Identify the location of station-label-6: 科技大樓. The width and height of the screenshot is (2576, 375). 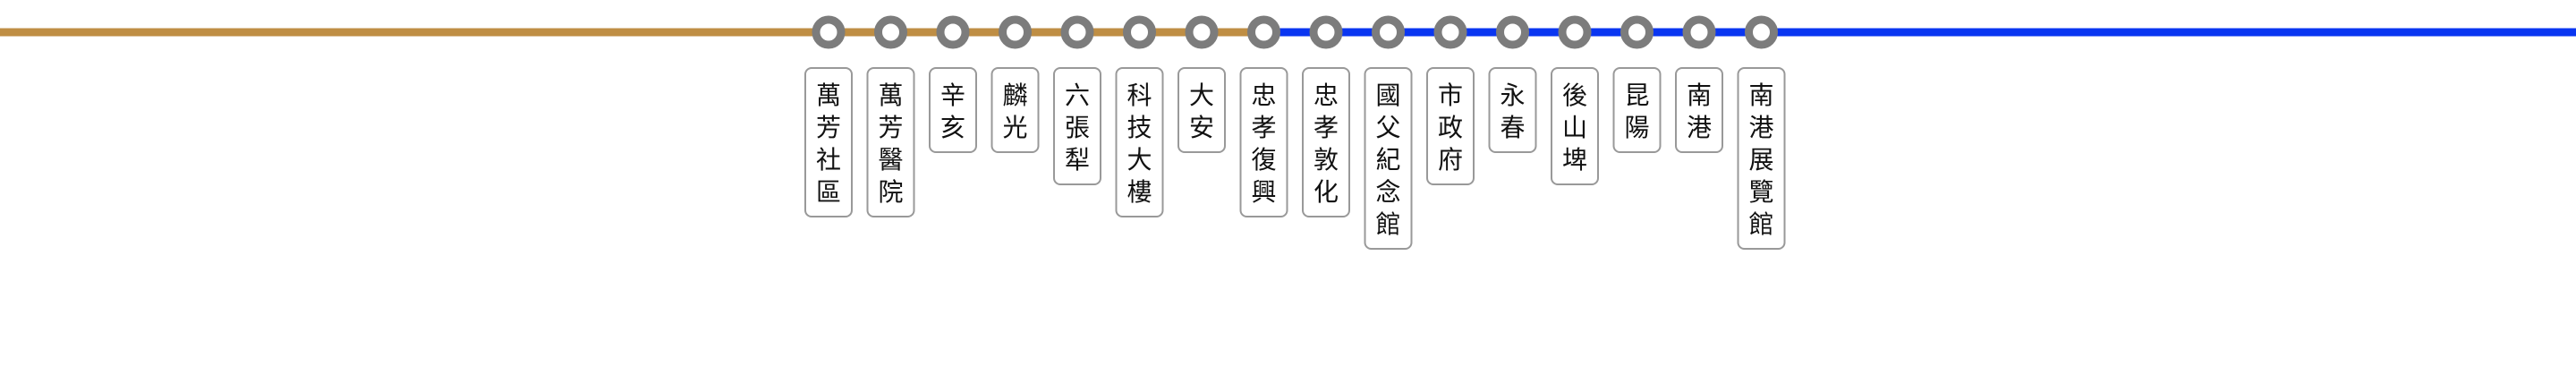
(1139, 142).